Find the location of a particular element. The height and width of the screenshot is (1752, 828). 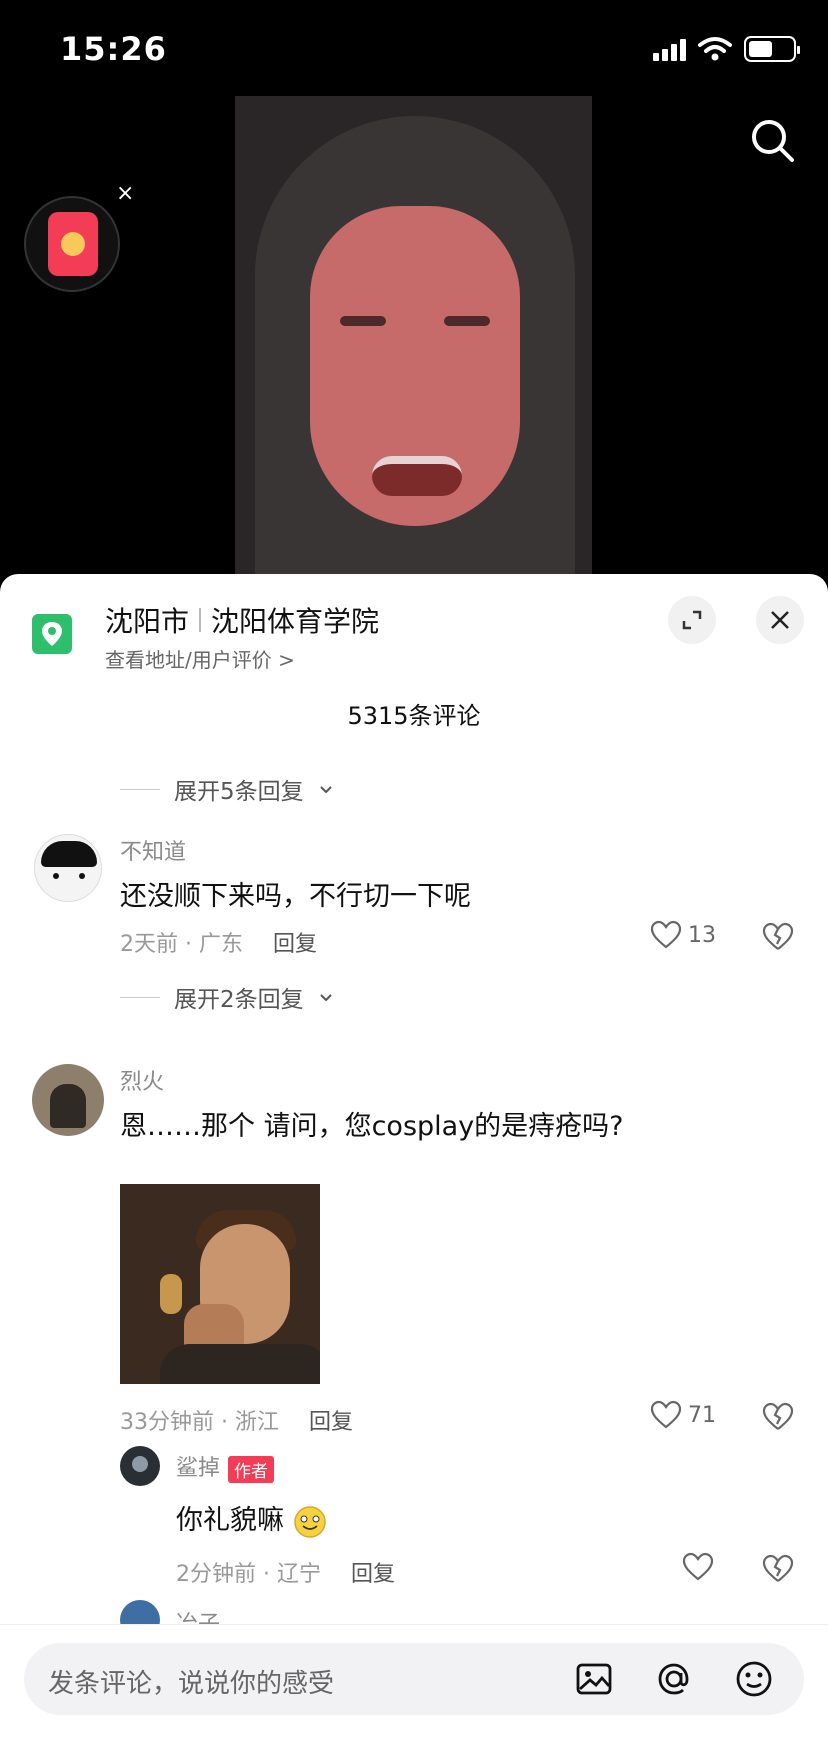

location-title: 沈阳市 沈阳体育学院 is located at coordinates (242, 620).